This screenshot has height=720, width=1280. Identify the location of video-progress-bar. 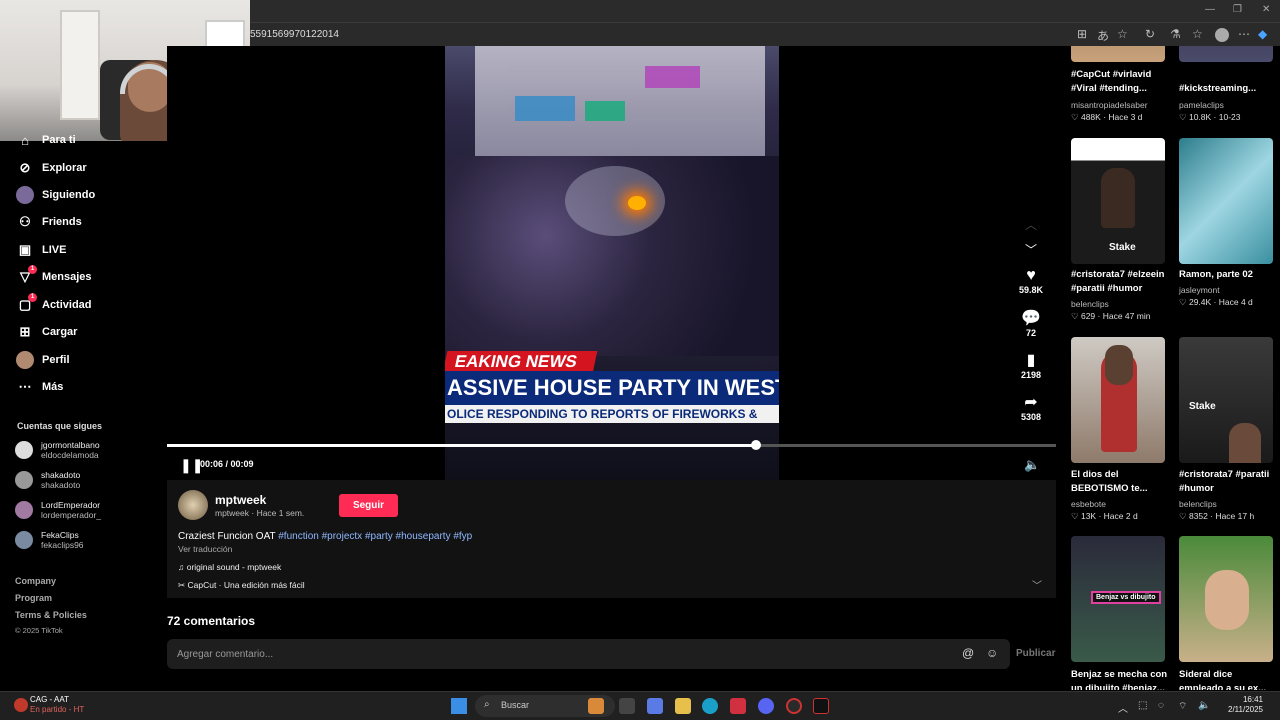
(611, 445).